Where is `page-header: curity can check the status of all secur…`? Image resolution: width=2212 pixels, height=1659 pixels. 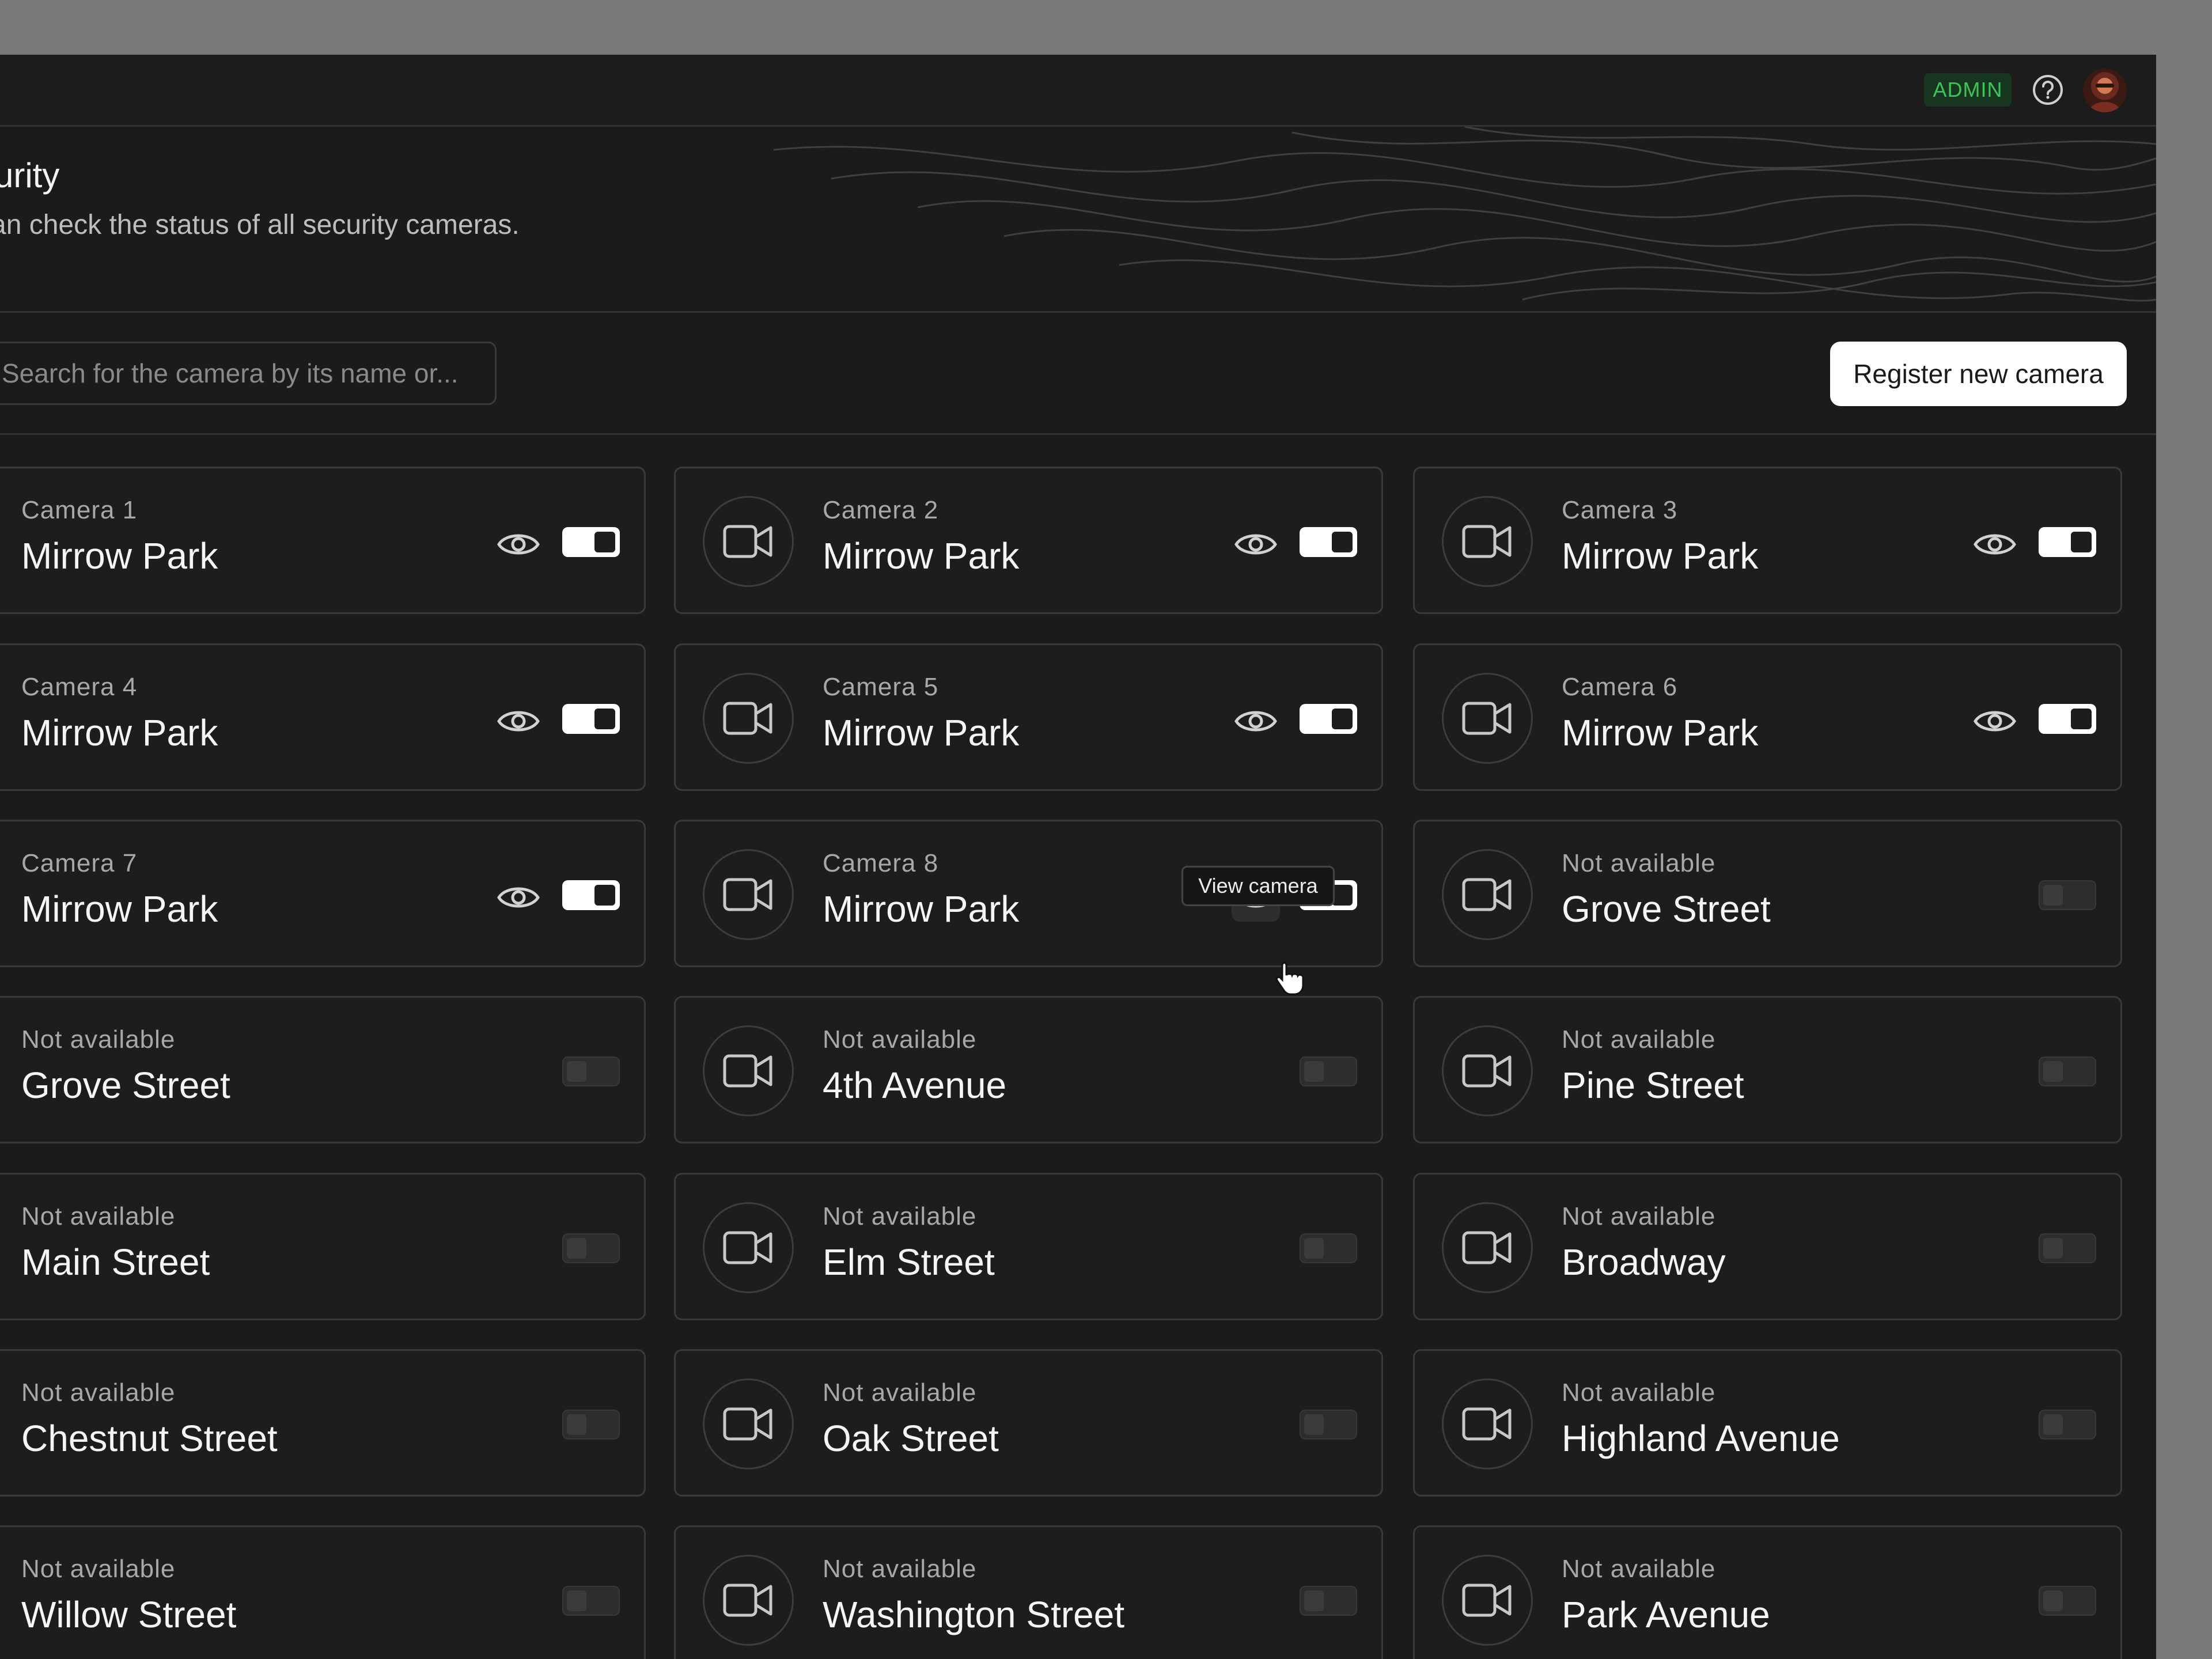 page-header: curity can check the status of all secur… is located at coordinates (1078, 220).